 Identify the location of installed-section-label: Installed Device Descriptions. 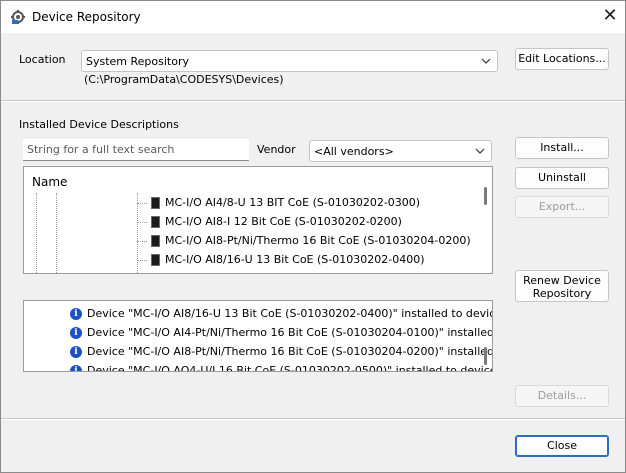
(99, 124).